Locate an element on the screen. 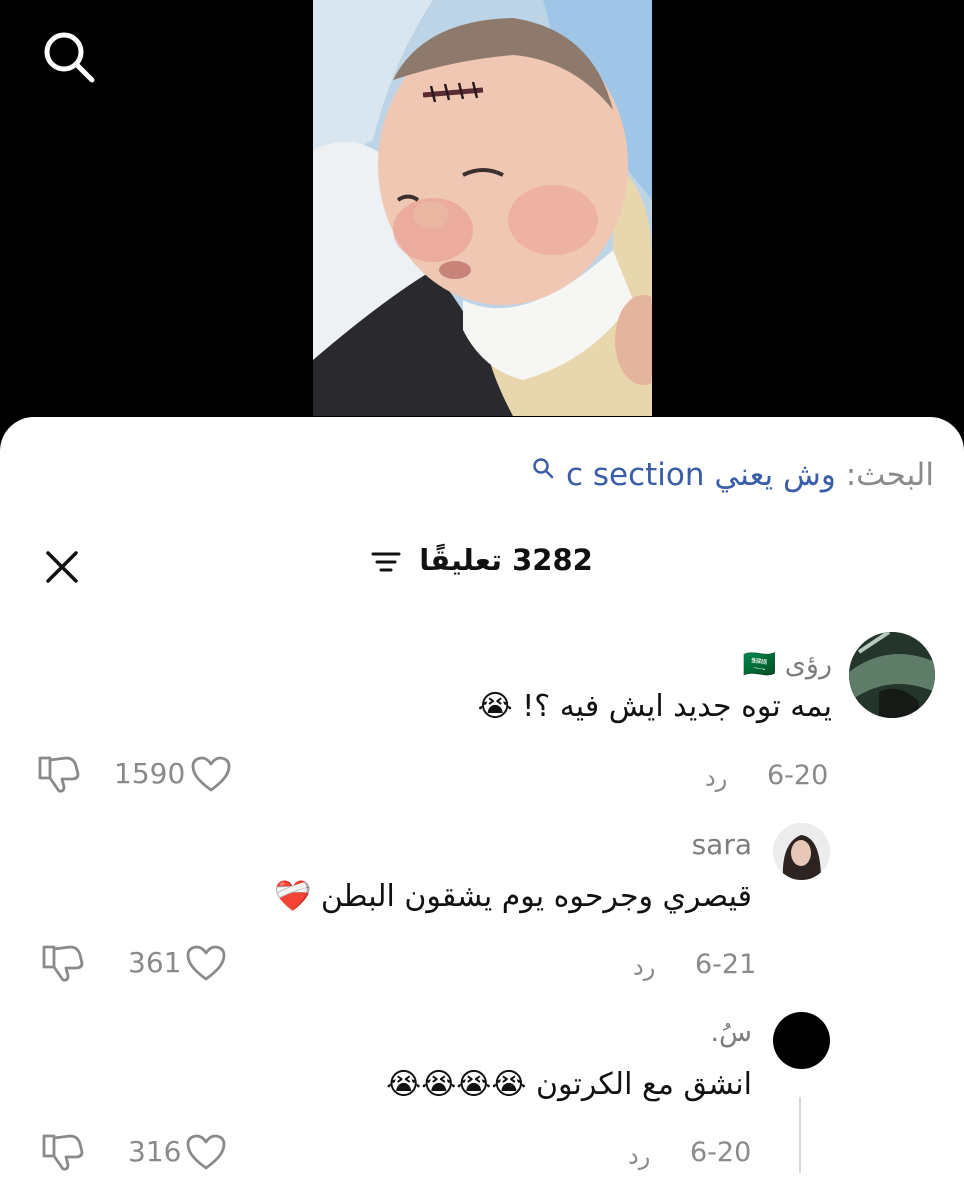 This screenshot has height=1200, width=964. comment-text: يمه توه جديد ايش فيه ؟! 😭 is located at coordinates (655, 706).